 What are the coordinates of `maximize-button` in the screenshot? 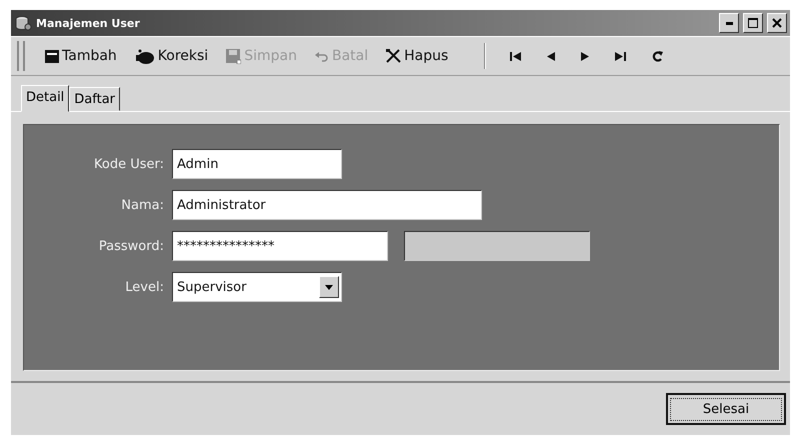 It's located at (753, 23).